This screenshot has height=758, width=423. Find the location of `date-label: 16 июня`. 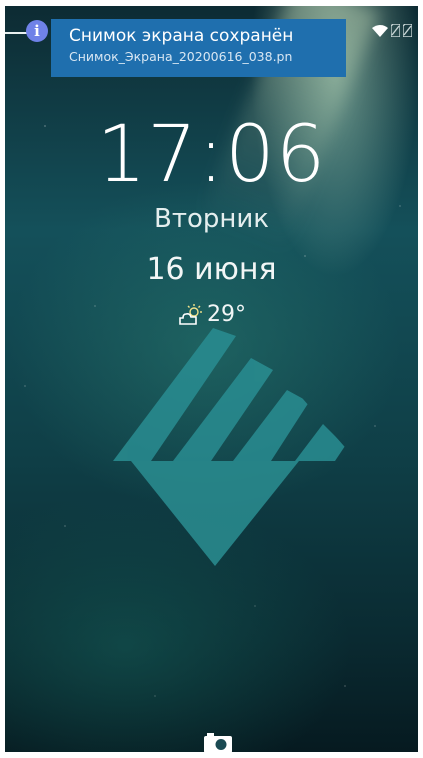

date-label: 16 июня is located at coordinates (211, 269).